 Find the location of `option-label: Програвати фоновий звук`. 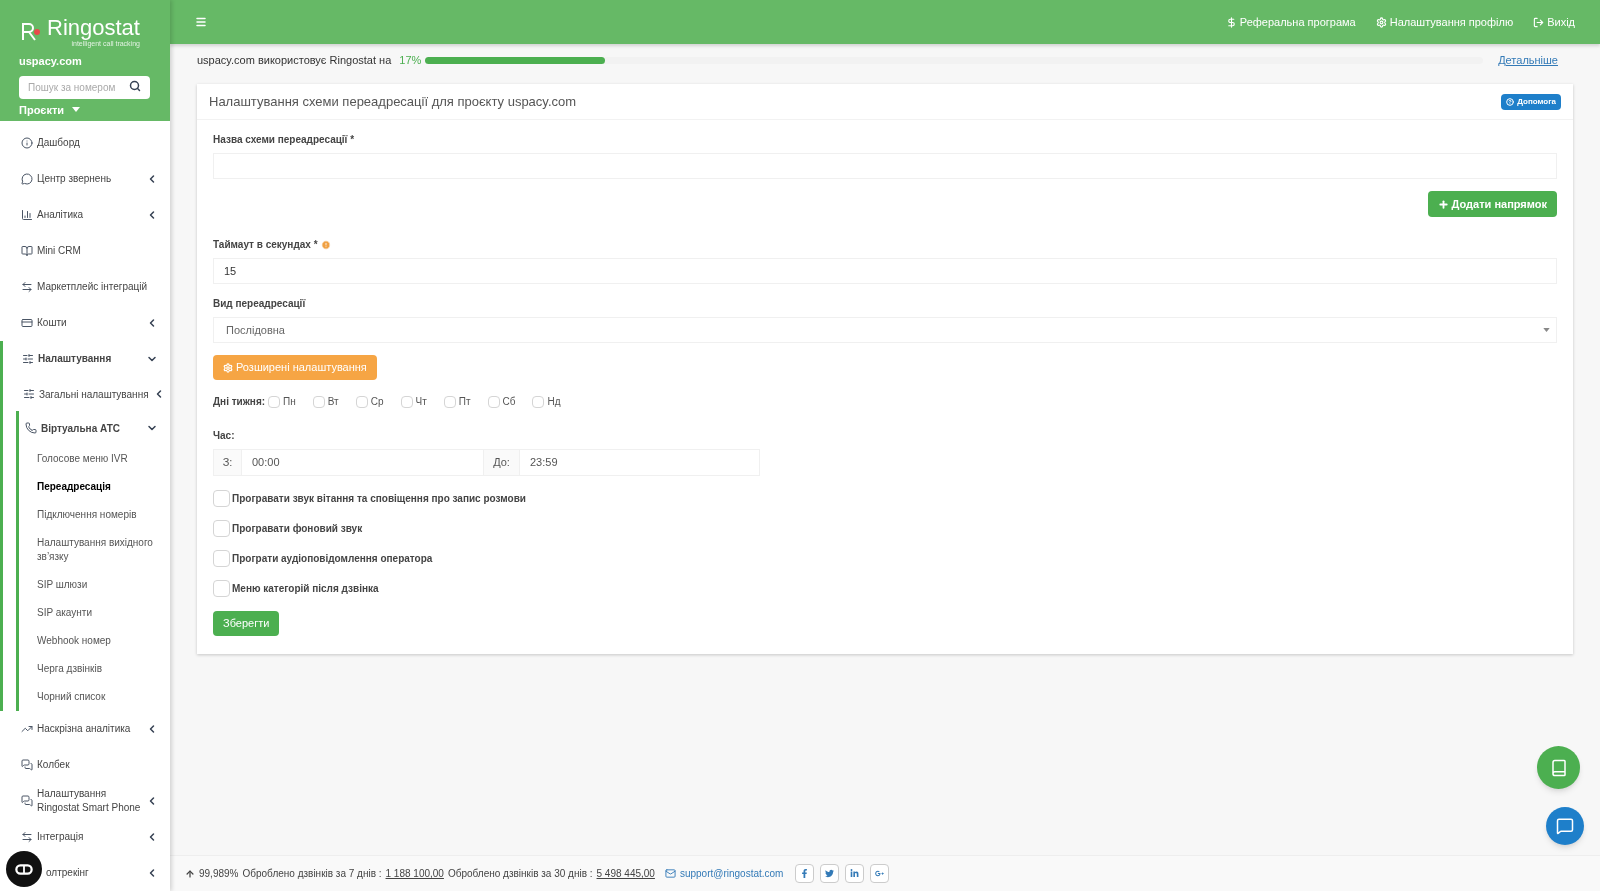

option-label: Програвати фоновий звук is located at coordinates (297, 528).